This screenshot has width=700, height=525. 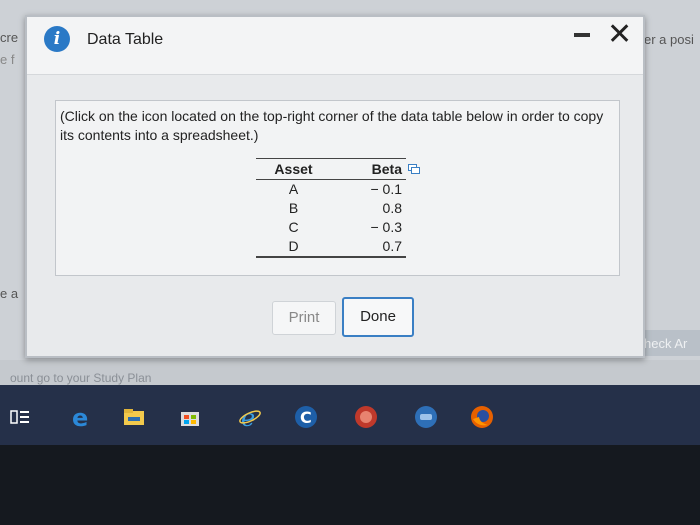 I want to click on data-table: Asset Beta A − 0.1 B 0.8 C − 0.3 D 0.7, so click(x=331, y=208).